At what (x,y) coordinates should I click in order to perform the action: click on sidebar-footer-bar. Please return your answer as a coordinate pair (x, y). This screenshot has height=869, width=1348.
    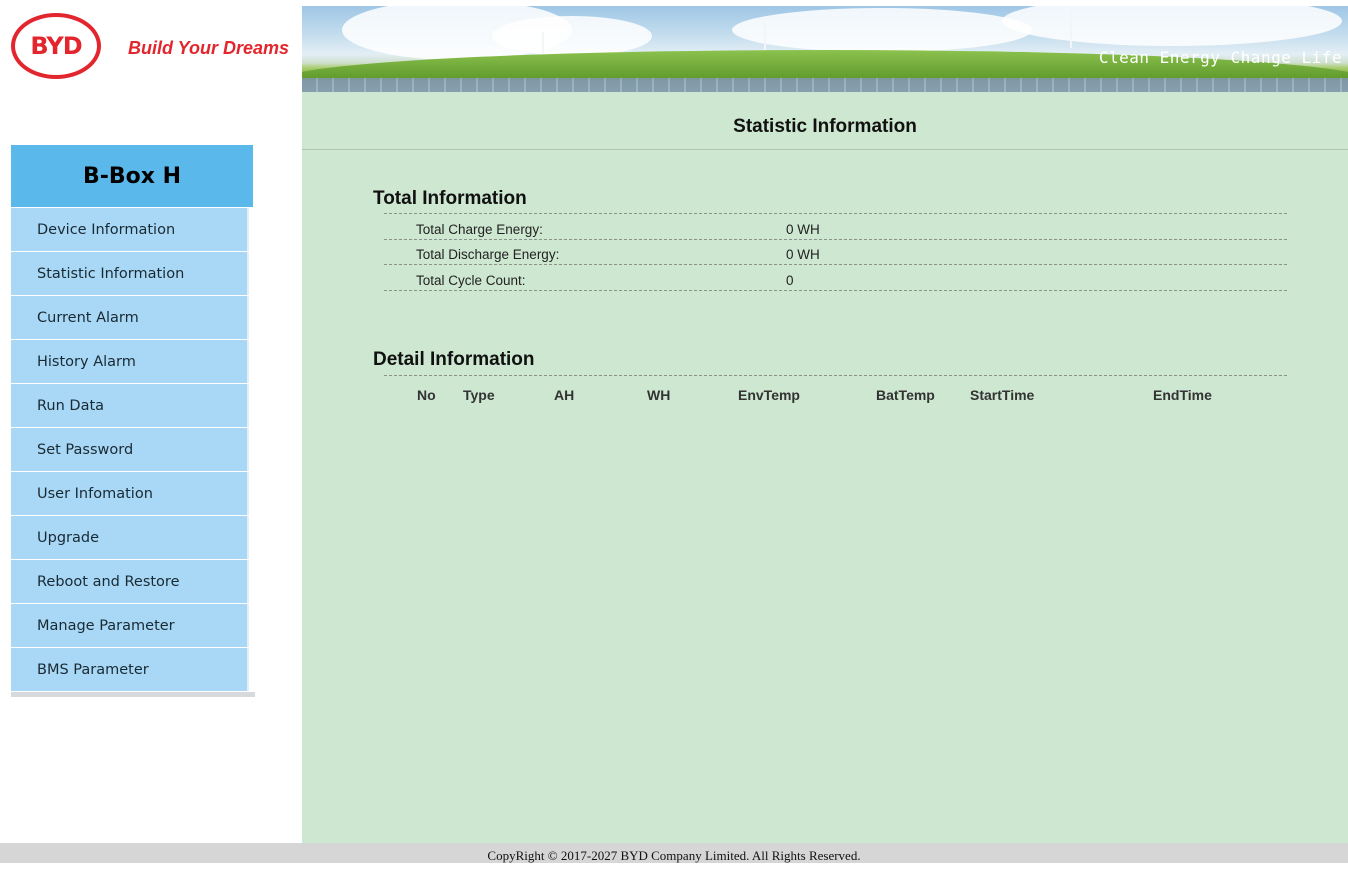
    Looking at the image, I should click on (133, 694).